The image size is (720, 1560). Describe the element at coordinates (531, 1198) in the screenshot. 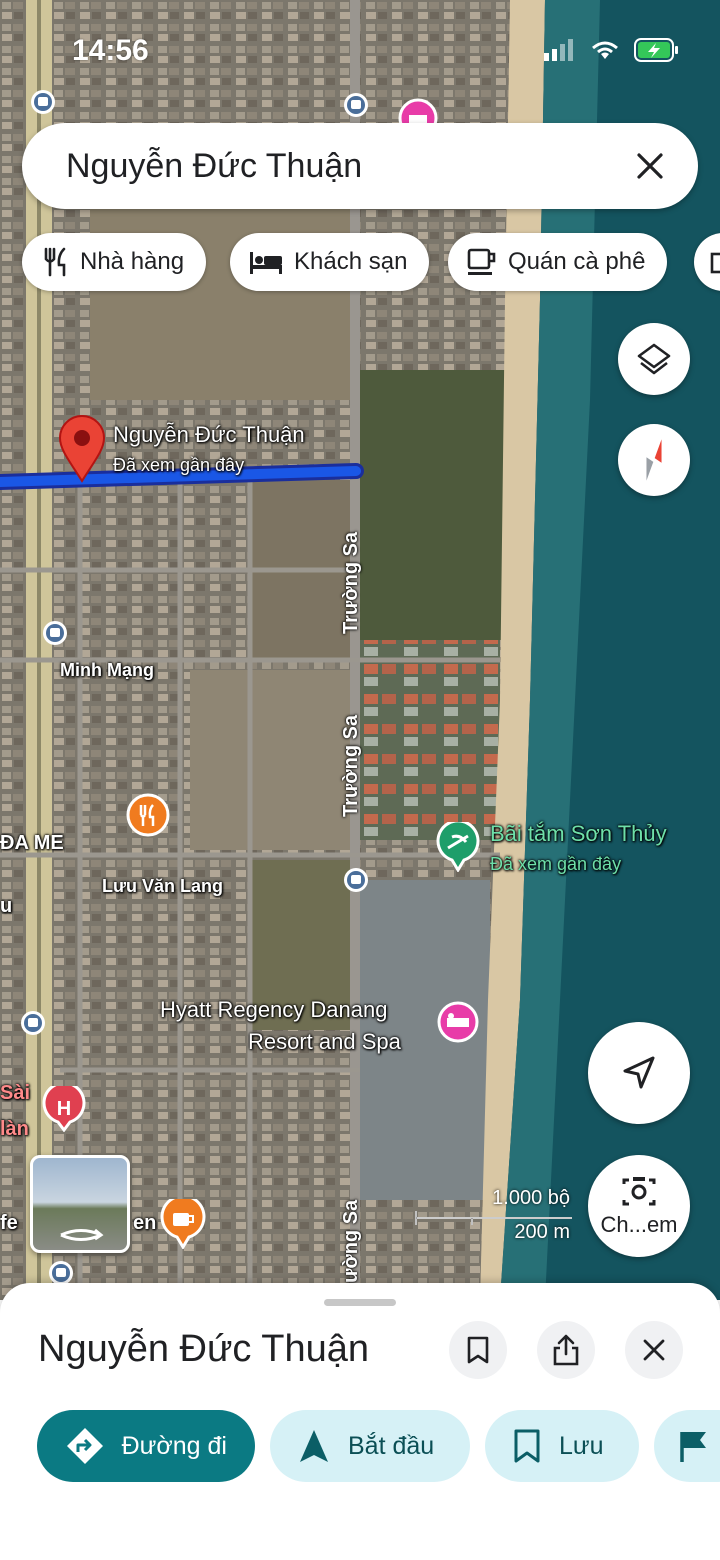

I see `scale-imperial: 1.000 bộ` at that location.